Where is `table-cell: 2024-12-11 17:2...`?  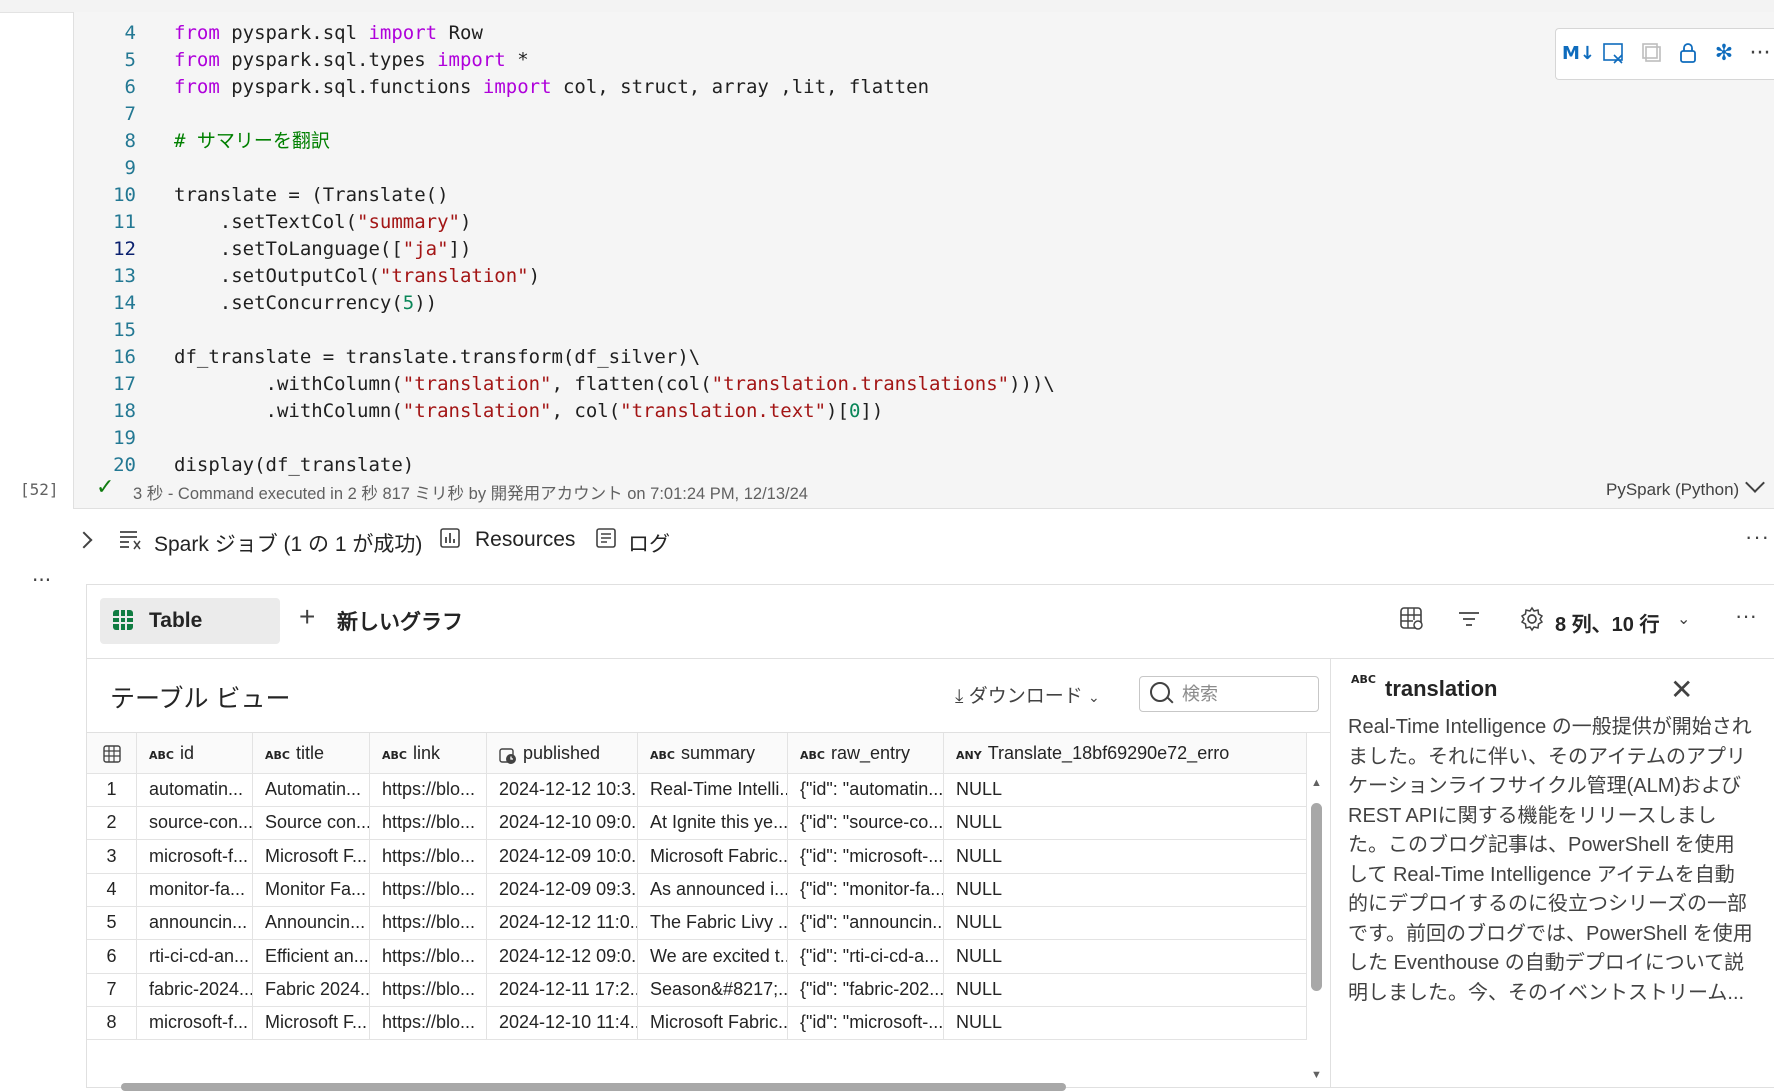 table-cell: 2024-12-11 17:2... is located at coordinates (562, 989).